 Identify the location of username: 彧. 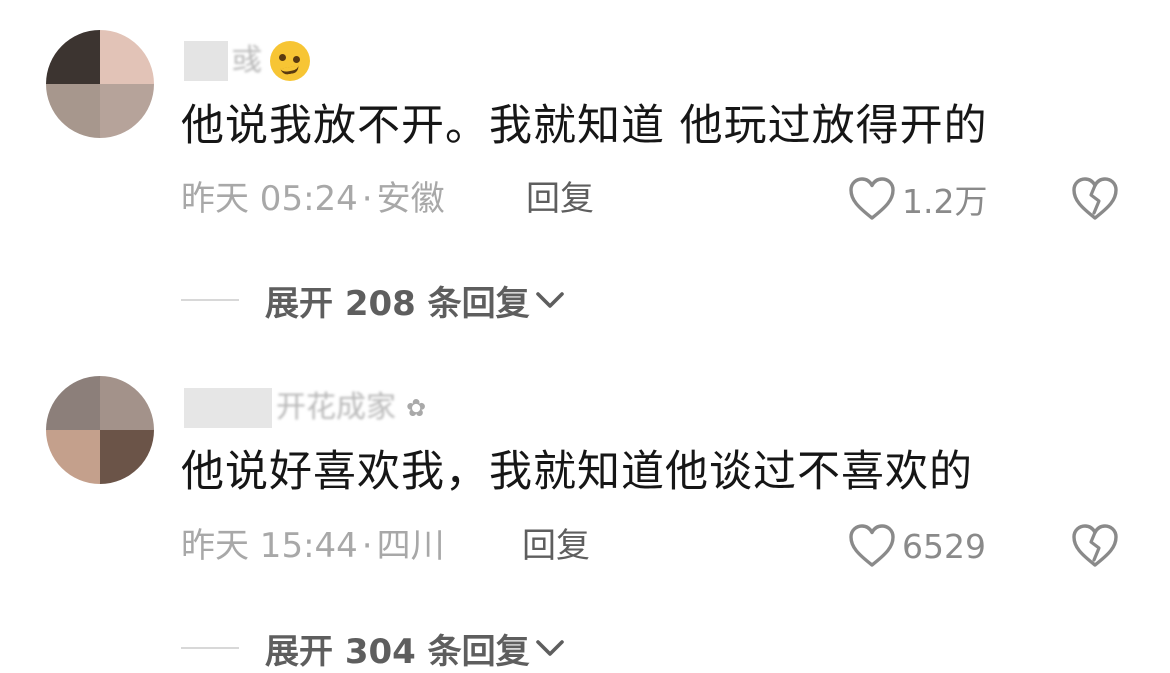
(247, 60).